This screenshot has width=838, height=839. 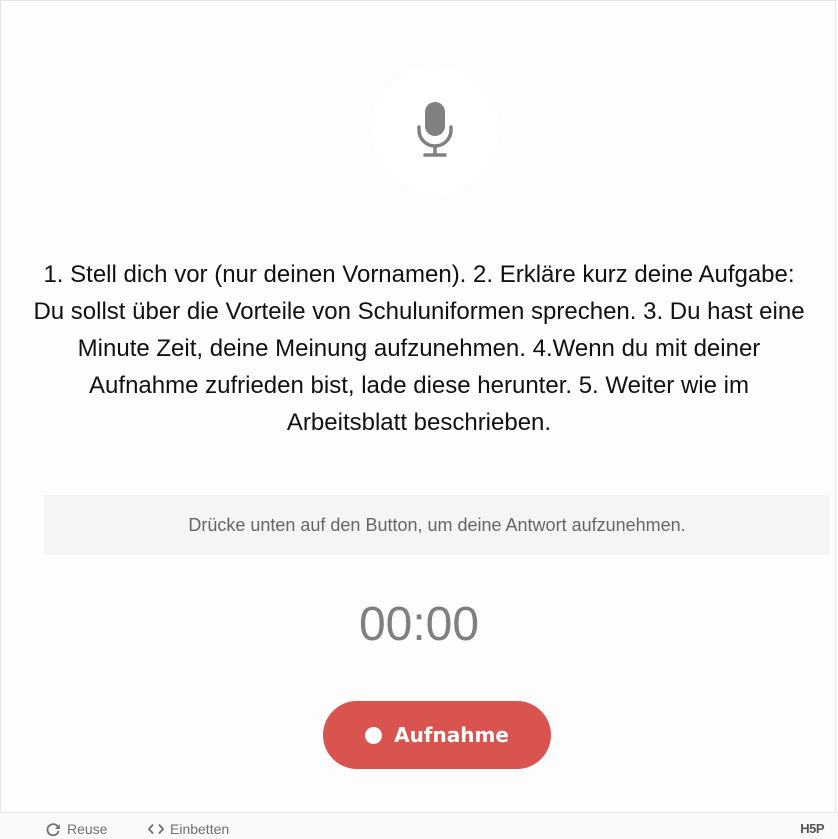 I want to click on record-button-label: Aufnahme, so click(x=451, y=735).